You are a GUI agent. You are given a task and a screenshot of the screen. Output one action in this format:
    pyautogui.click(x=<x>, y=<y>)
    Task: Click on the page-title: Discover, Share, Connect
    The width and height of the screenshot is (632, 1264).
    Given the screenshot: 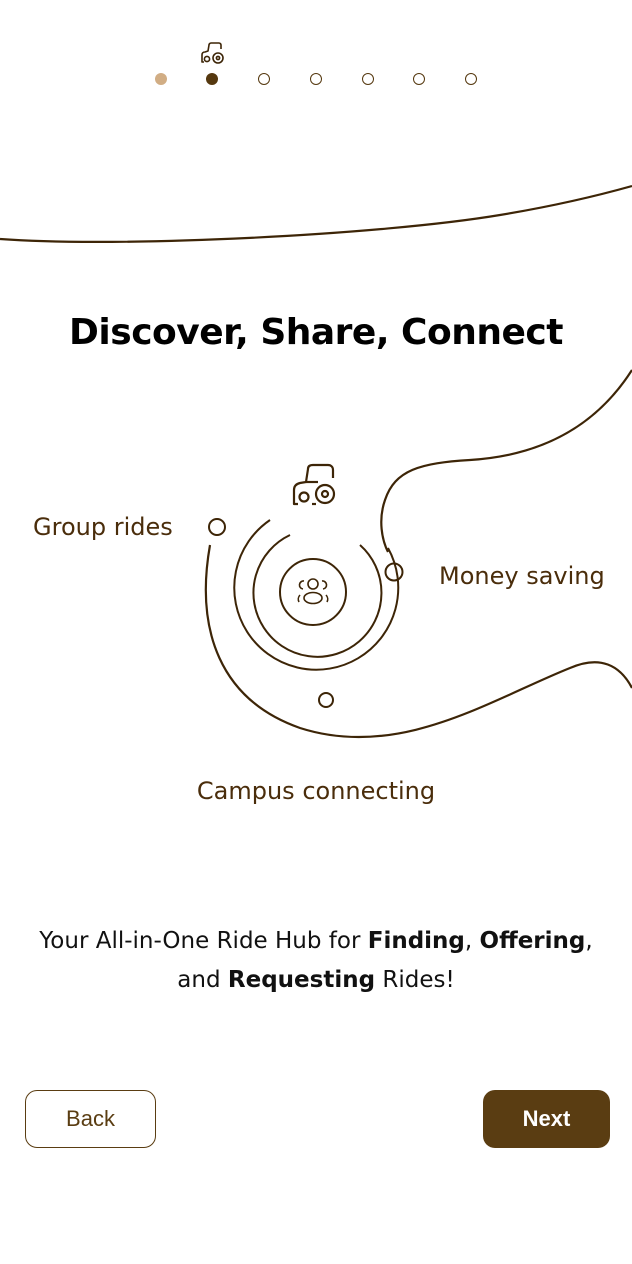 What is the action you would take?
    pyautogui.click(x=316, y=332)
    